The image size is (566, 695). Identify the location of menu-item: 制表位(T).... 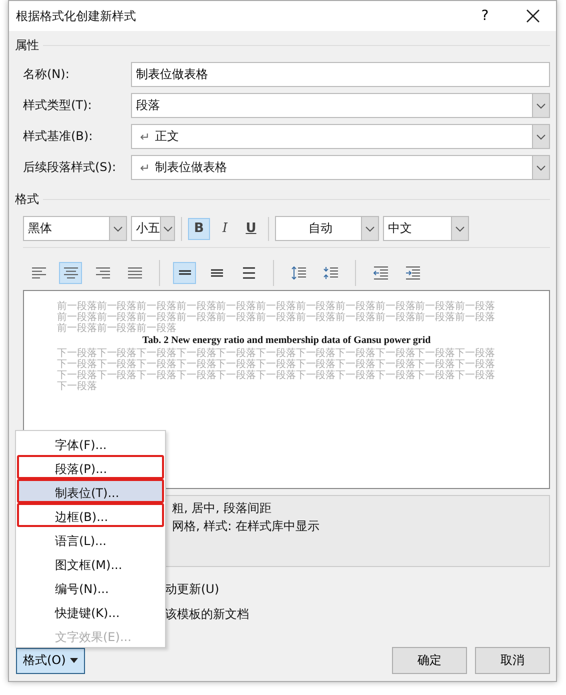
(90, 491).